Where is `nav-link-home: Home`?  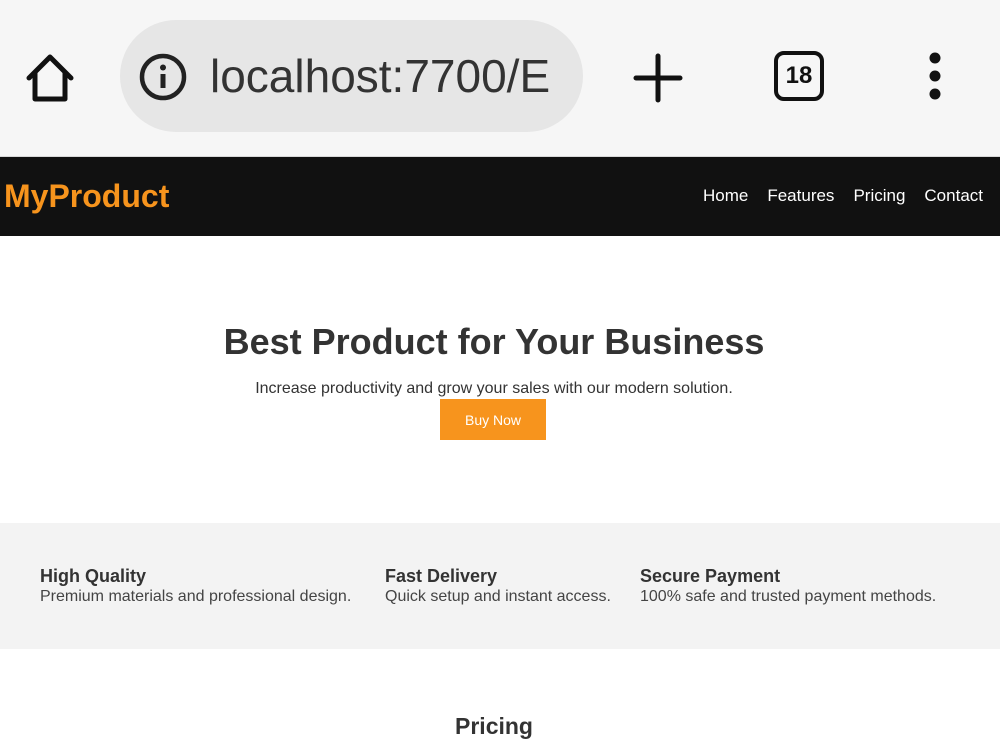 nav-link-home: Home is located at coordinates (725, 196).